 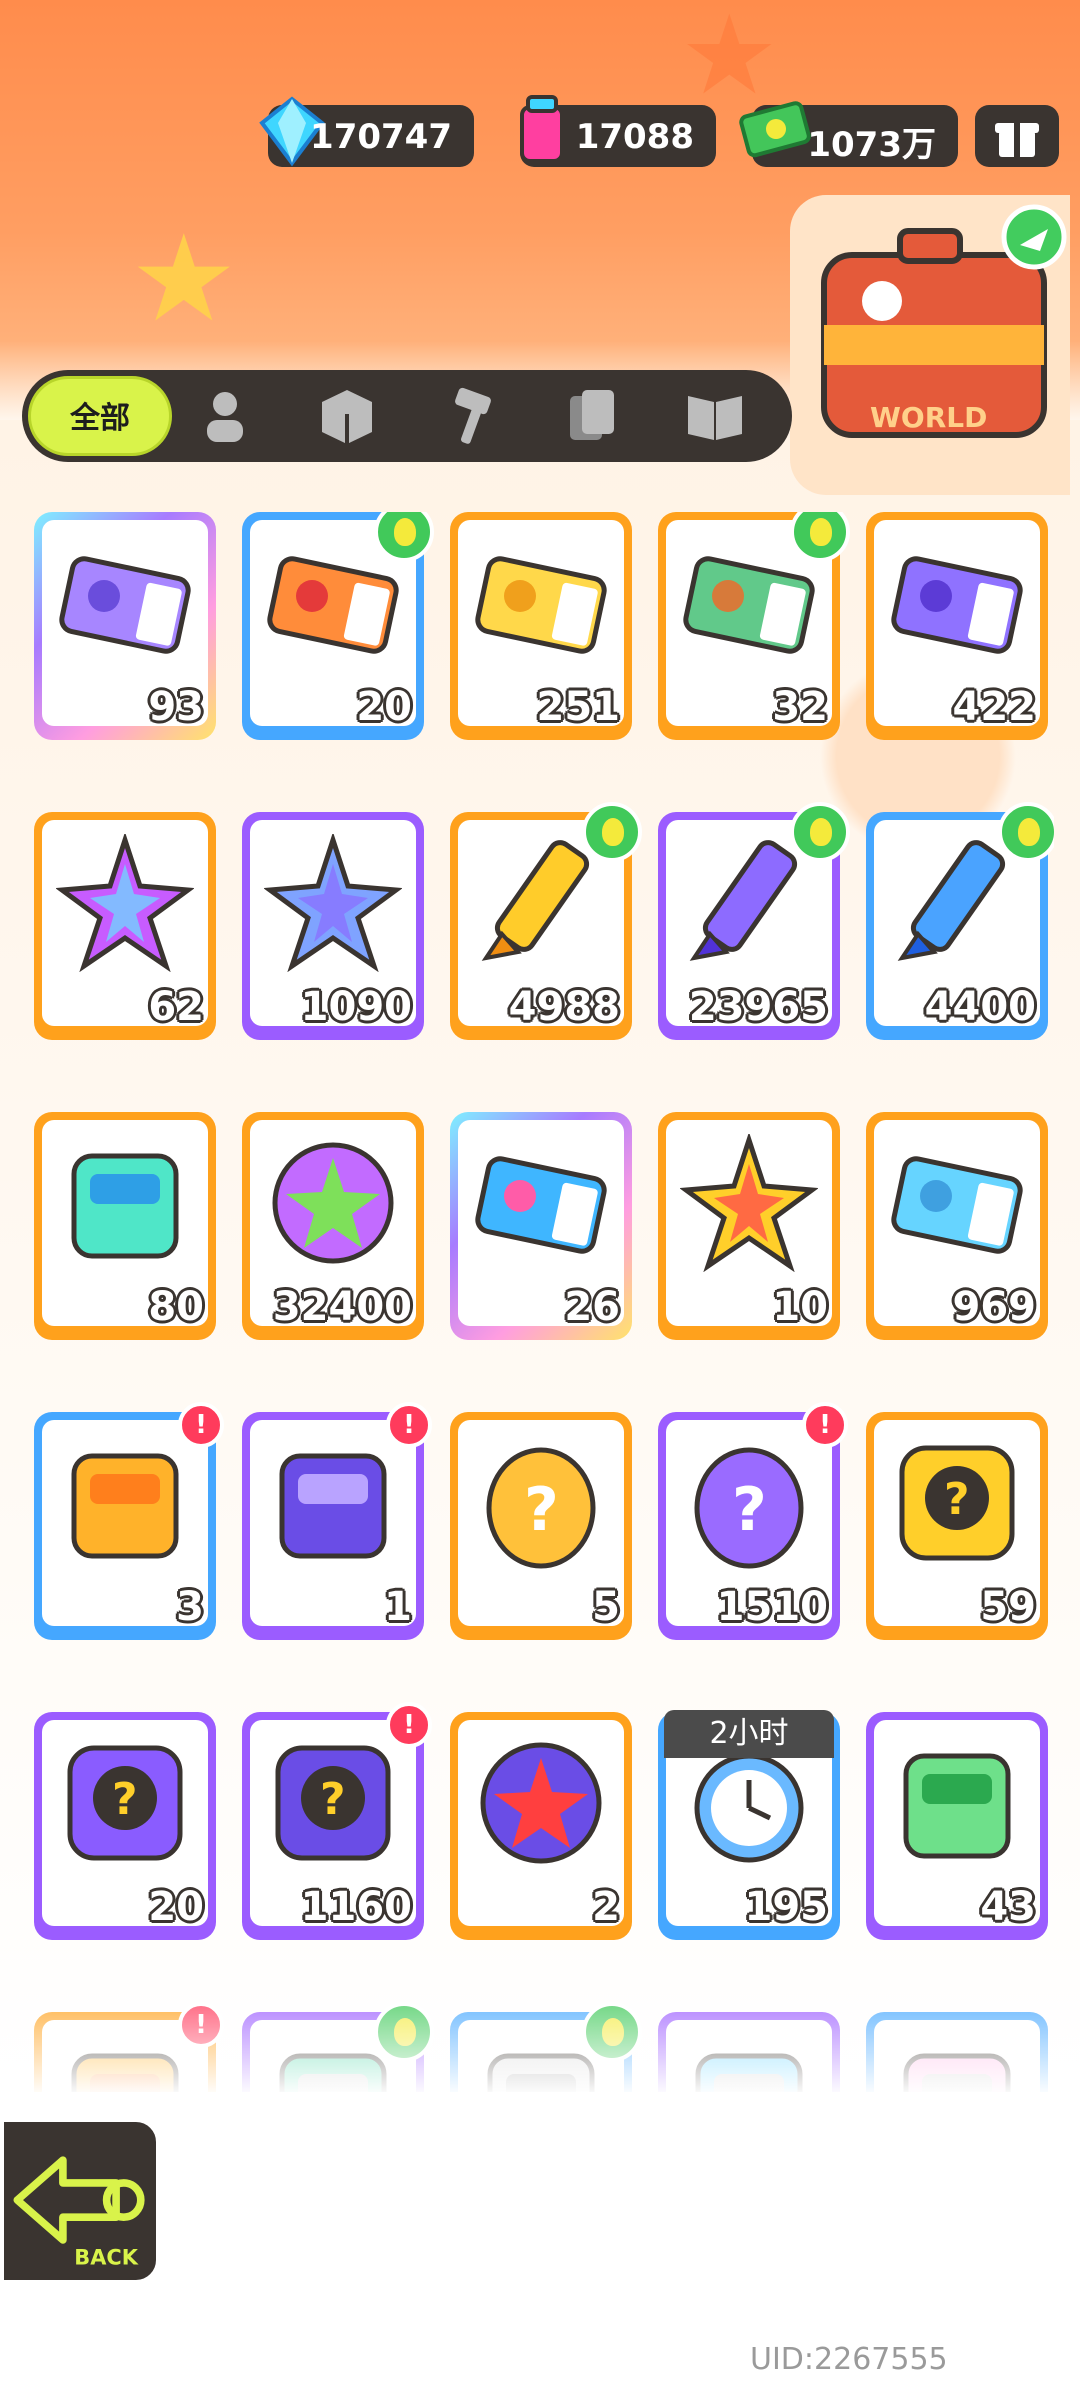 I want to click on item-count: 93, so click(x=176, y=707).